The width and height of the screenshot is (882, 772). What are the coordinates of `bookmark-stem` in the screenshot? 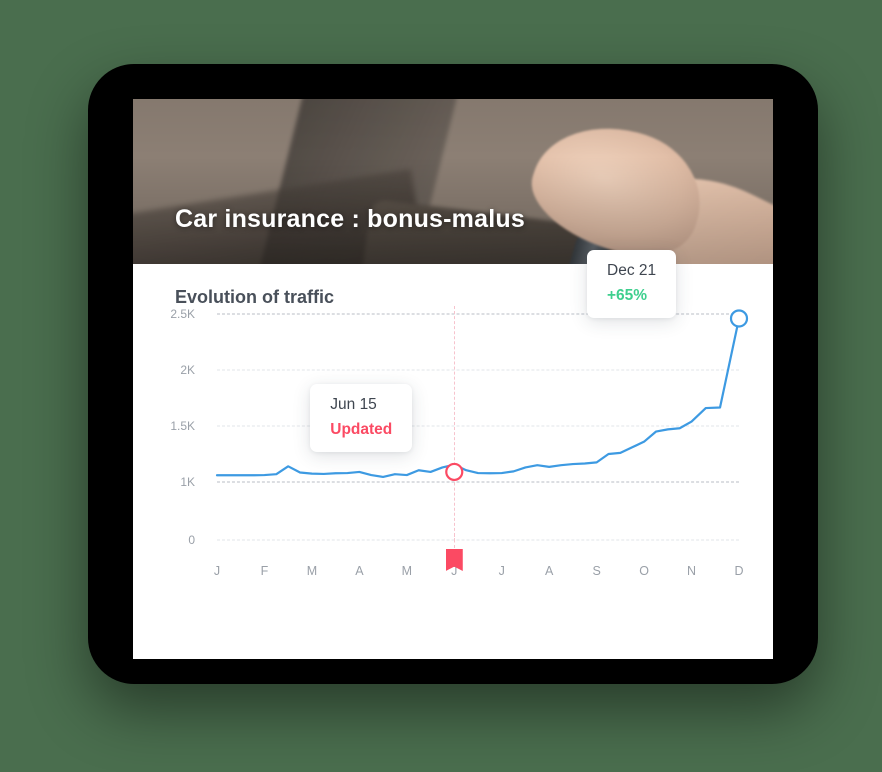 It's located at (455, 541).